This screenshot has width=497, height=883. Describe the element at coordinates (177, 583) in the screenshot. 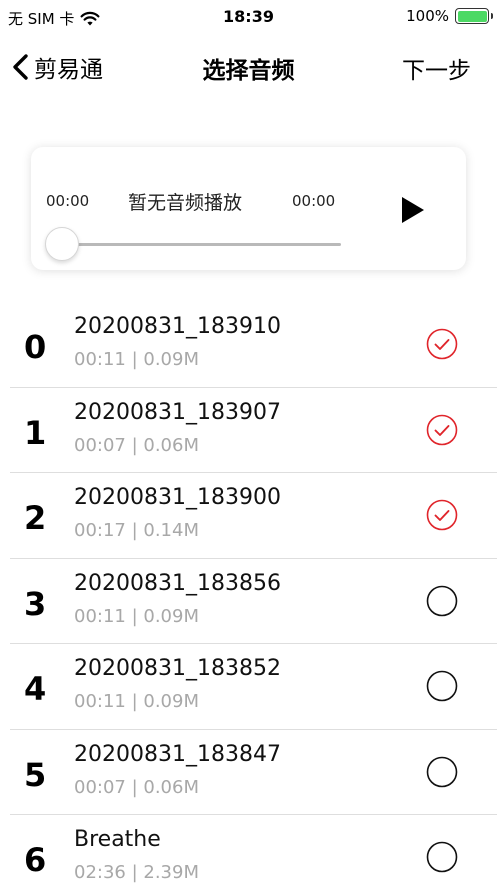

I see `audio-name: 20200831_183856` at that location.